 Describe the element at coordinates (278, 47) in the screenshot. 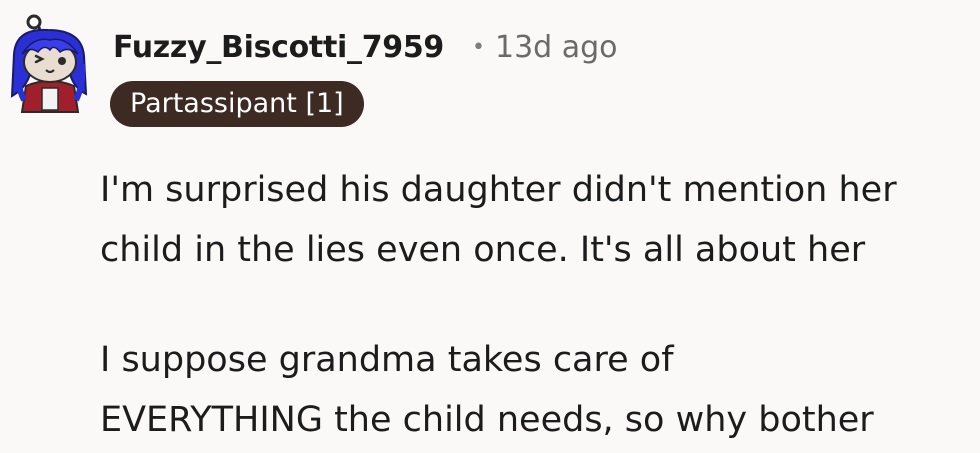

I see `username-link: Fuzzy_Biscotti_7959` at that location.